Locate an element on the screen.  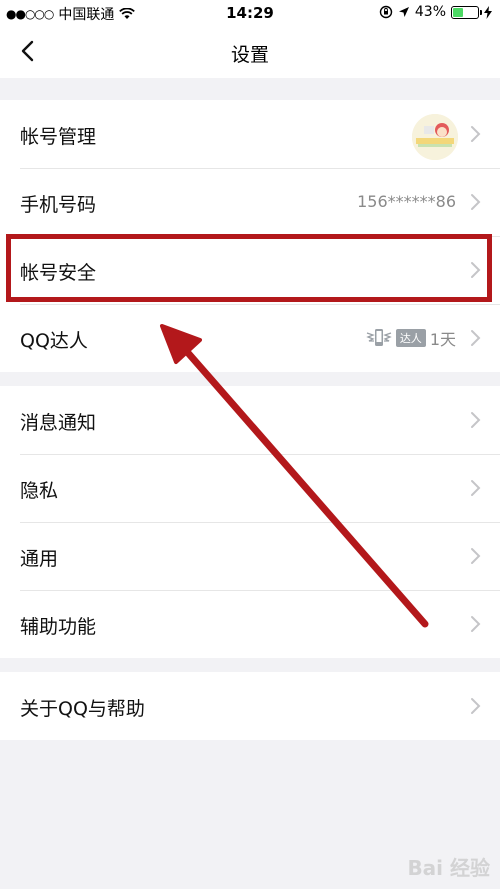
about-settings-group: 关于QQ与帮助 is located at coordinates (250, 706).